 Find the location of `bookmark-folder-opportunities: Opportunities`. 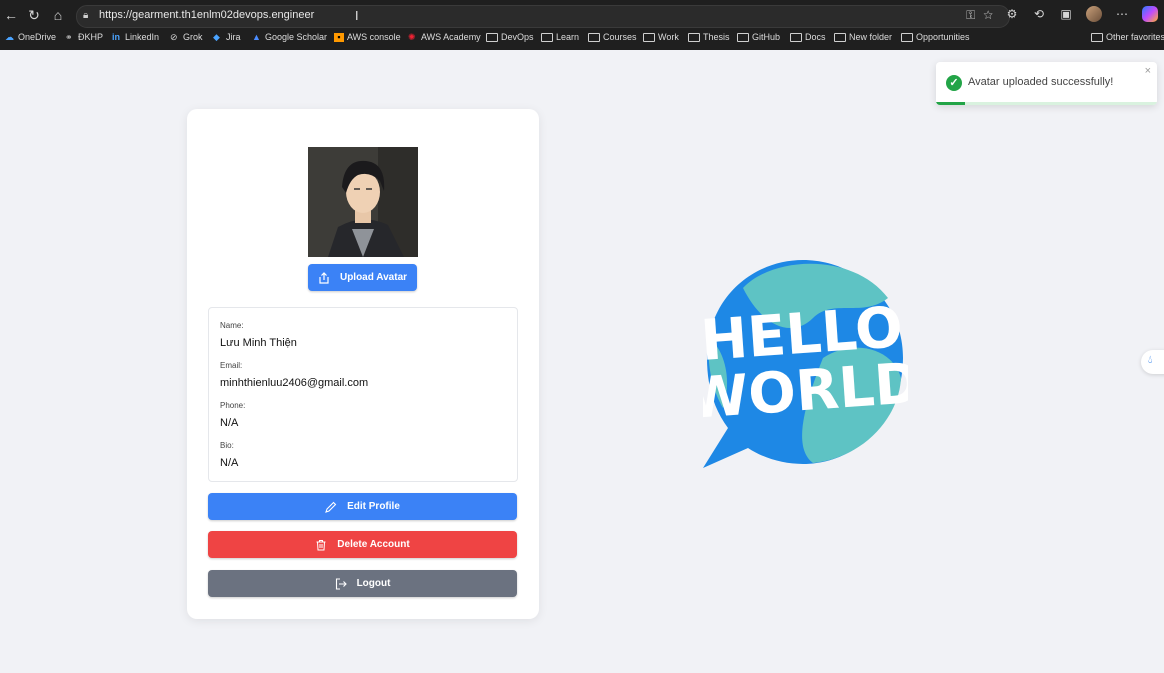

bookmark-folder-opportunities: Opportunities is located at coordinates (935, 37).